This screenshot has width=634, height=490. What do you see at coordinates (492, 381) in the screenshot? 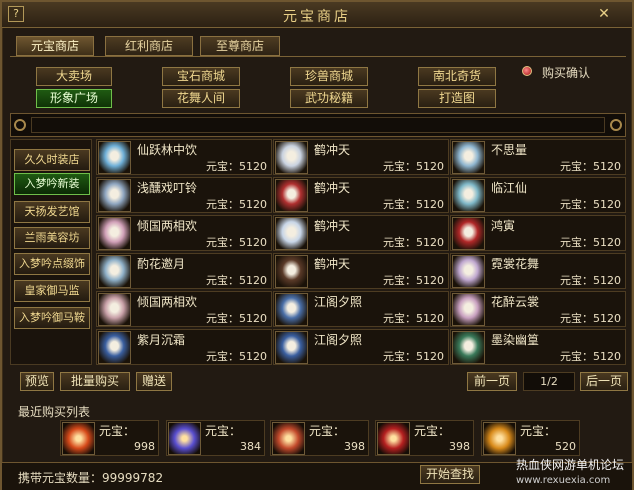
I see `prev-page-button: 前一页` at bounding box center [492, 381].